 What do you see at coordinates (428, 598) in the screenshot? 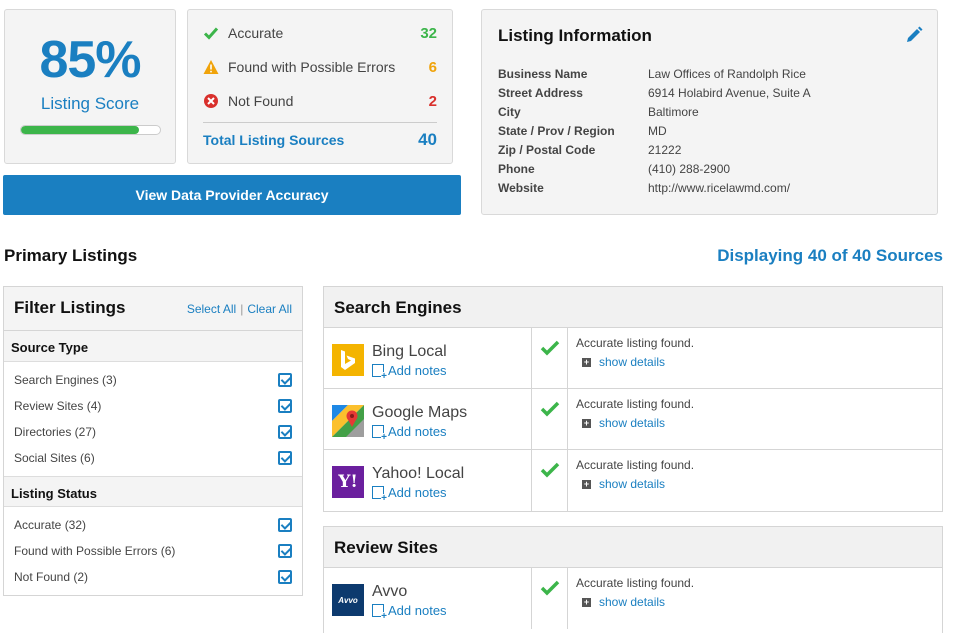
I see `source-cell: Avvo Avvo Add notes` at bounding box center [428, 598].